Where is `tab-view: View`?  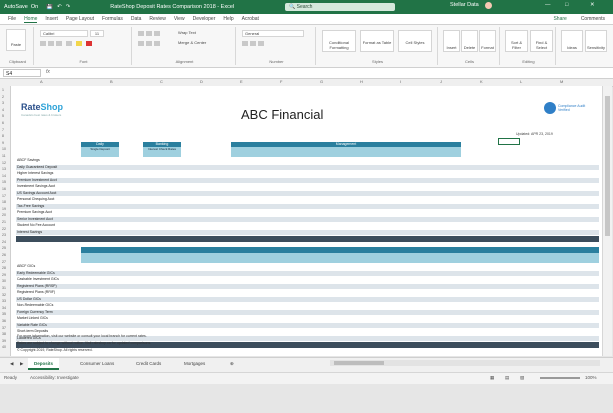 tab-view: View is located at coordinates (179, 19).